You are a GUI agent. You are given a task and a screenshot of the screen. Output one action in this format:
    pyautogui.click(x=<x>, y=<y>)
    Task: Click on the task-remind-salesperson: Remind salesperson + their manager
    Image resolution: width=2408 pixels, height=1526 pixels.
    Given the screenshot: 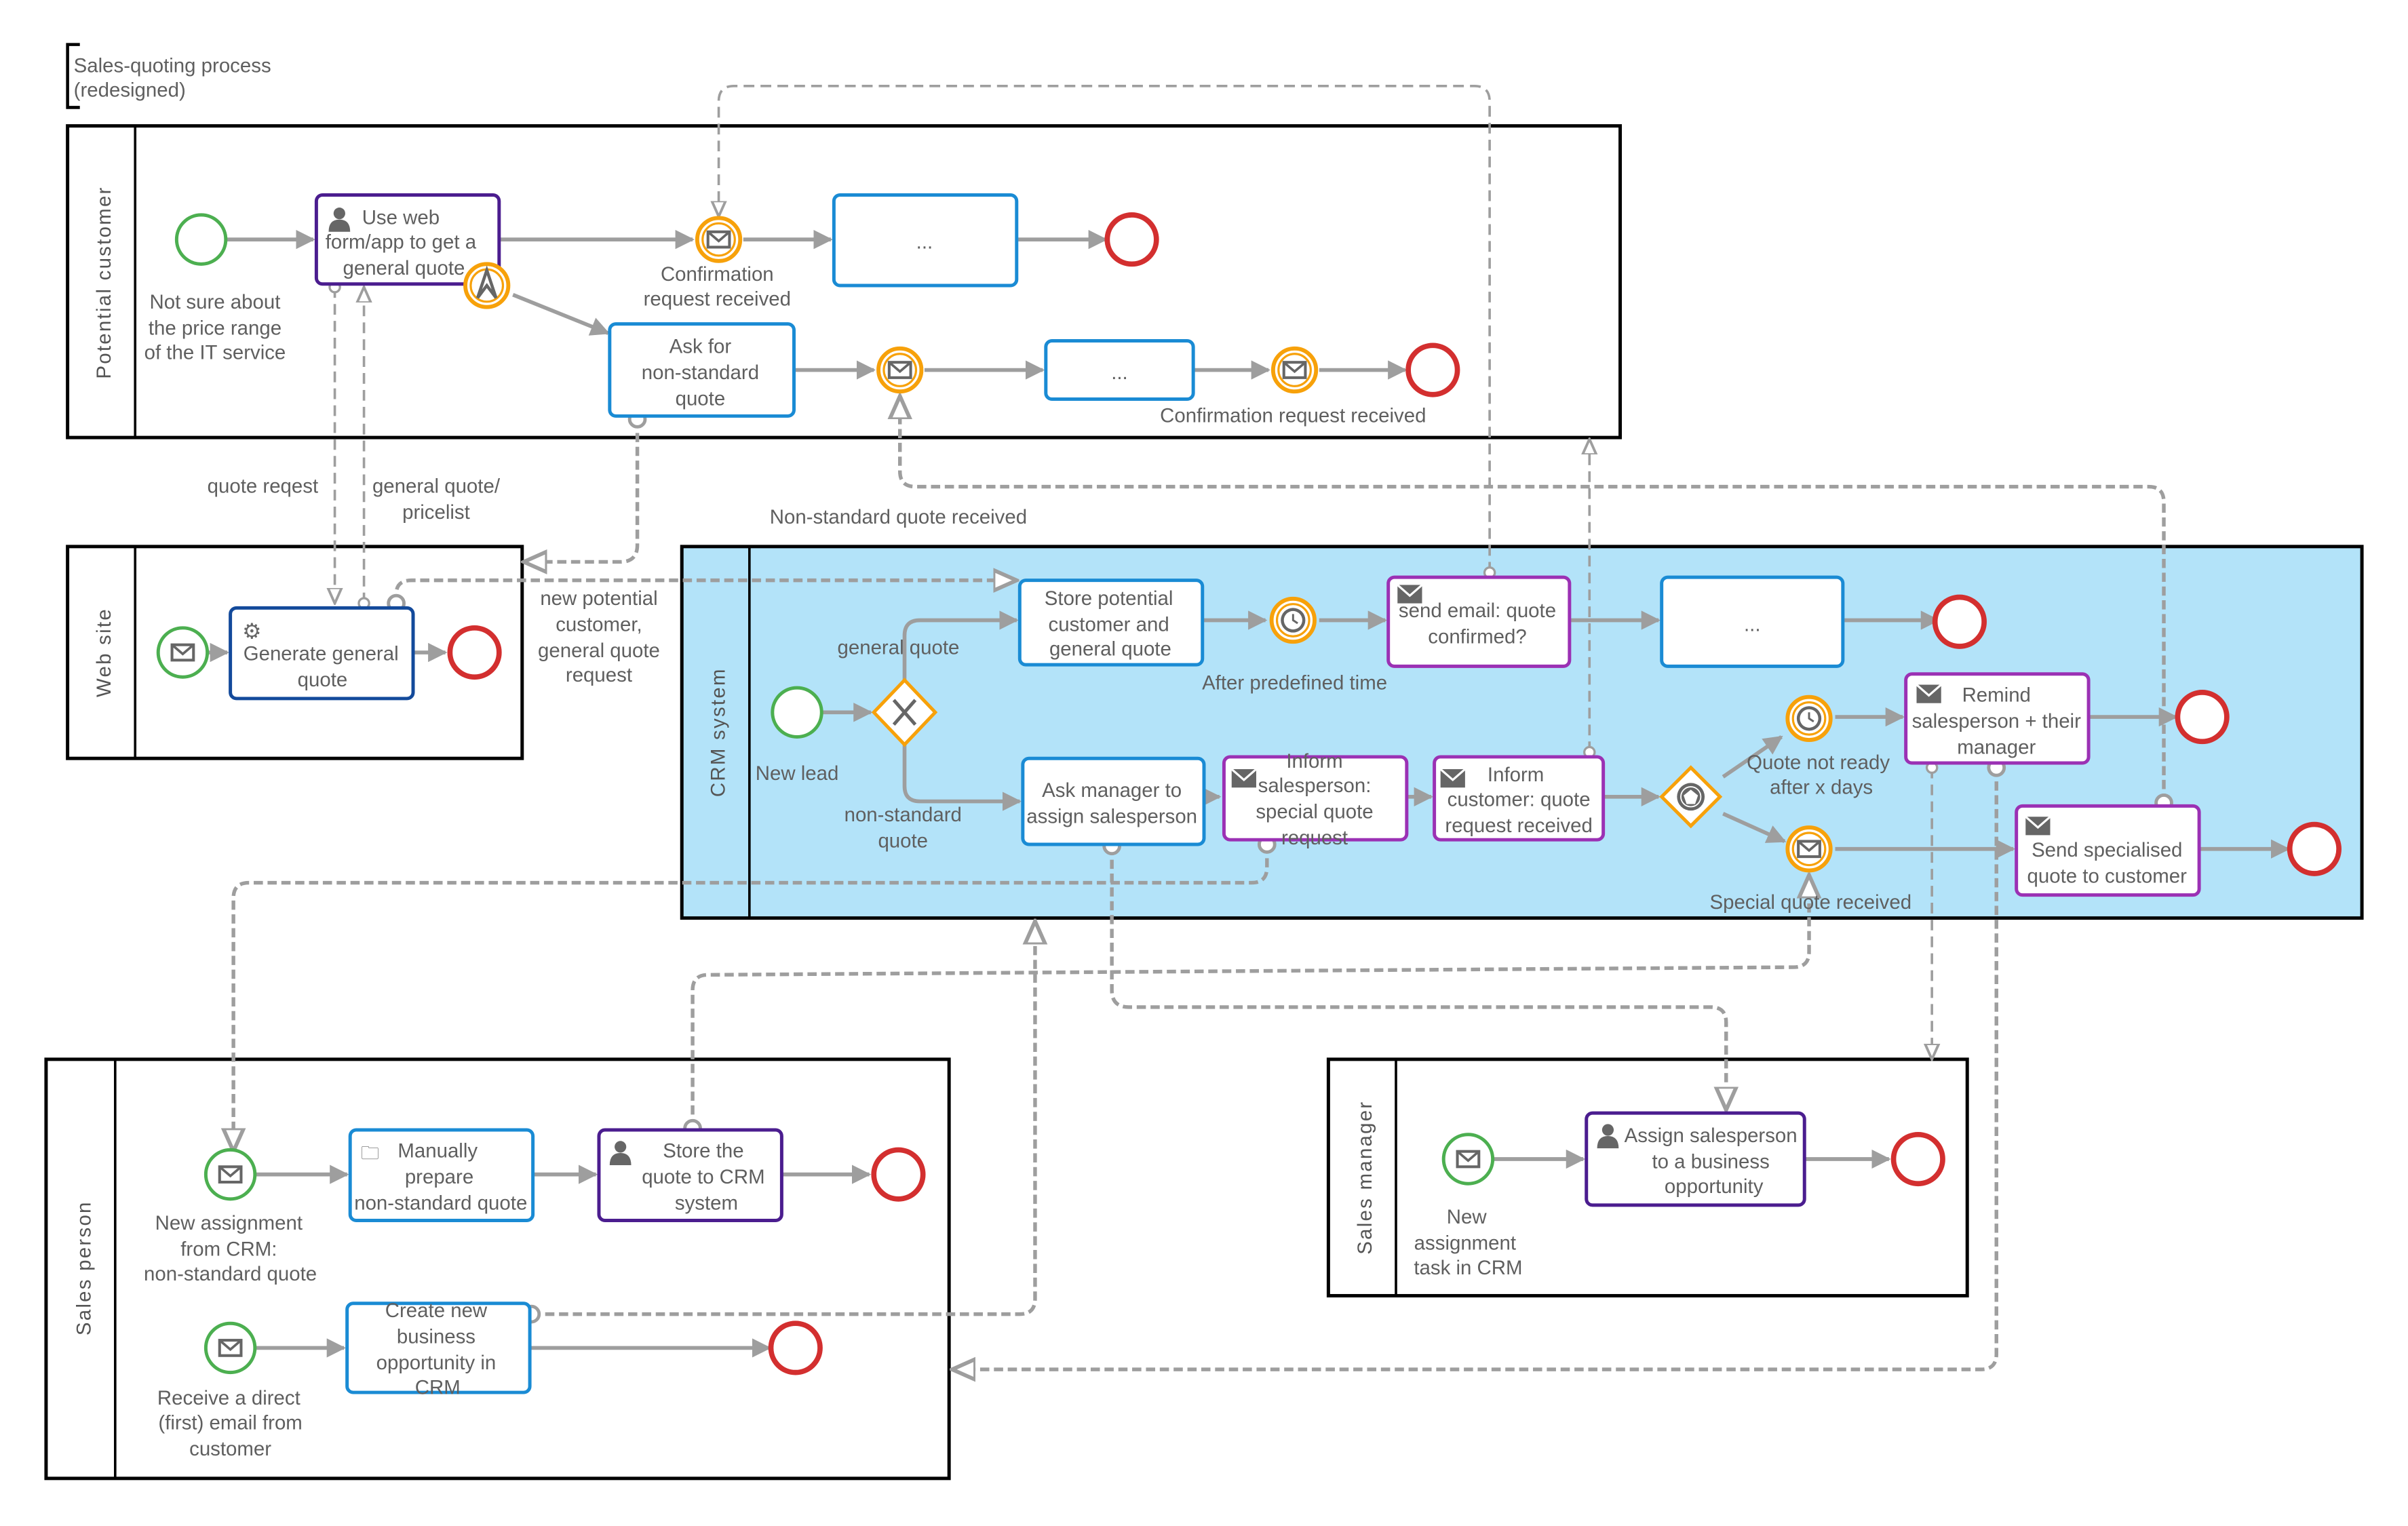 What is the action you would take?
    pyautogui.click(x=1997, y=718)
    